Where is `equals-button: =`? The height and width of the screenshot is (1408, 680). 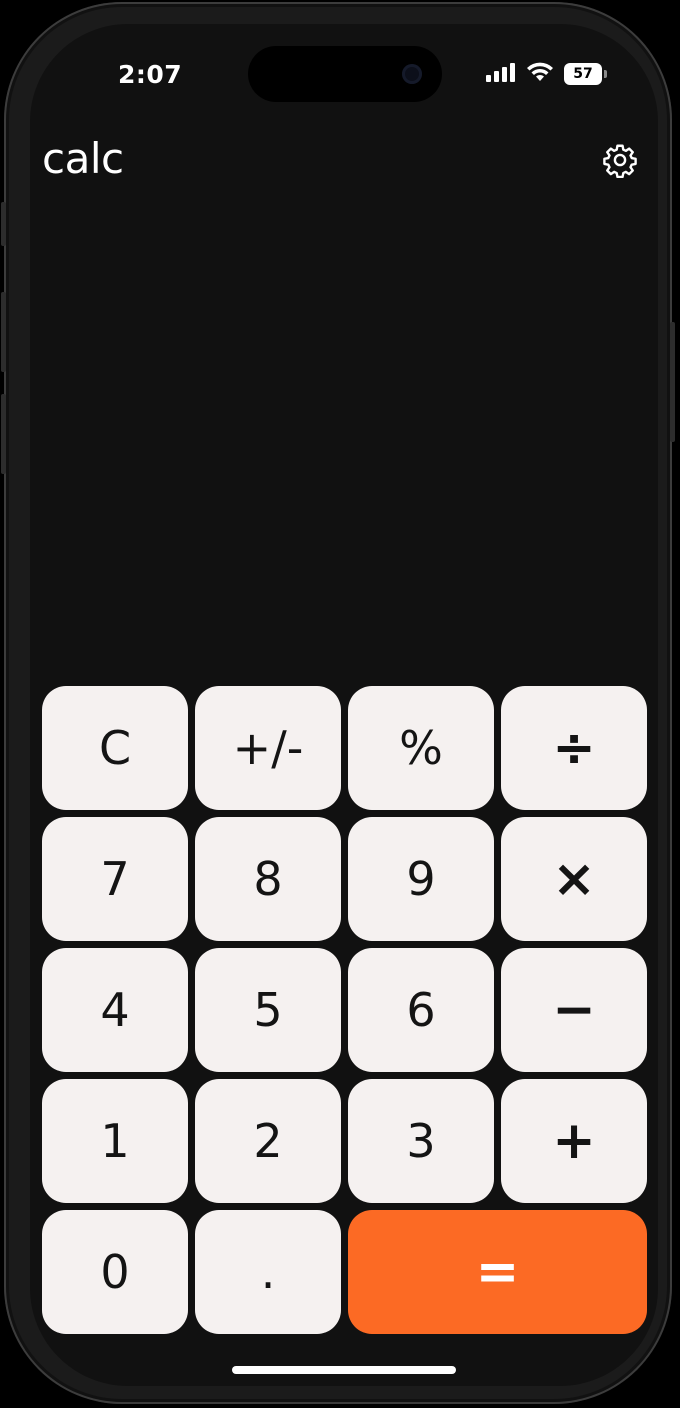 equals-button: = is located at coordinates (497, 1272).